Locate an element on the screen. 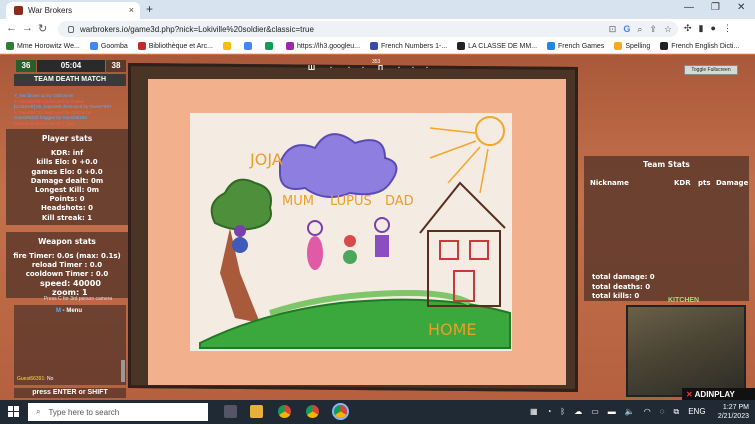  chrome-icon is located at coordinates (284, 411).